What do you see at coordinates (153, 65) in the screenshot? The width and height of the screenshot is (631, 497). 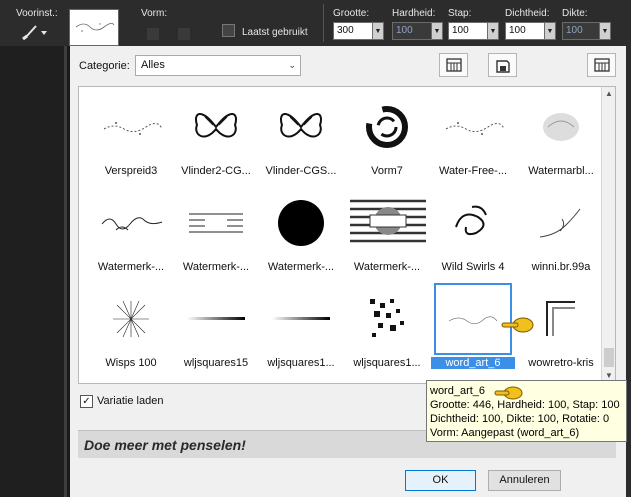 I see `category-value: Alles` at bounding box center [153, 65].